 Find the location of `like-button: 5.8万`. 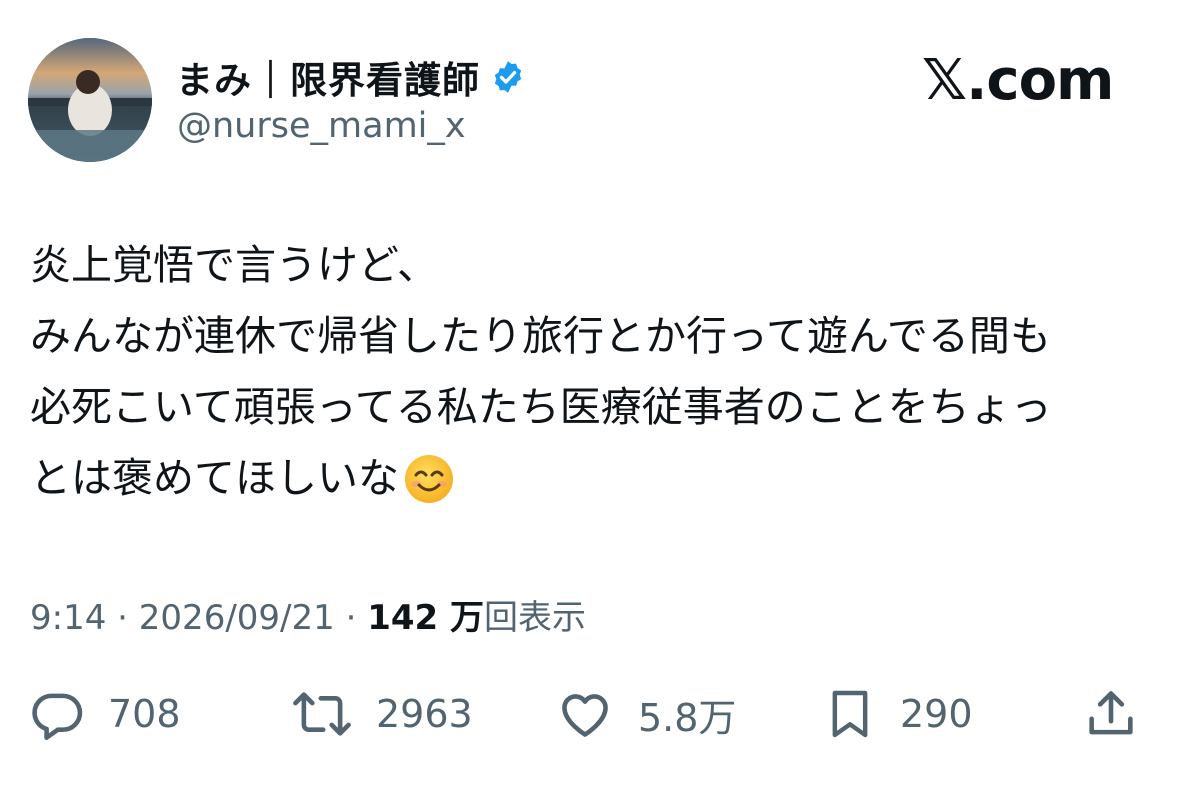

like-button: 5.8万 is located at coordinates (645, 714).